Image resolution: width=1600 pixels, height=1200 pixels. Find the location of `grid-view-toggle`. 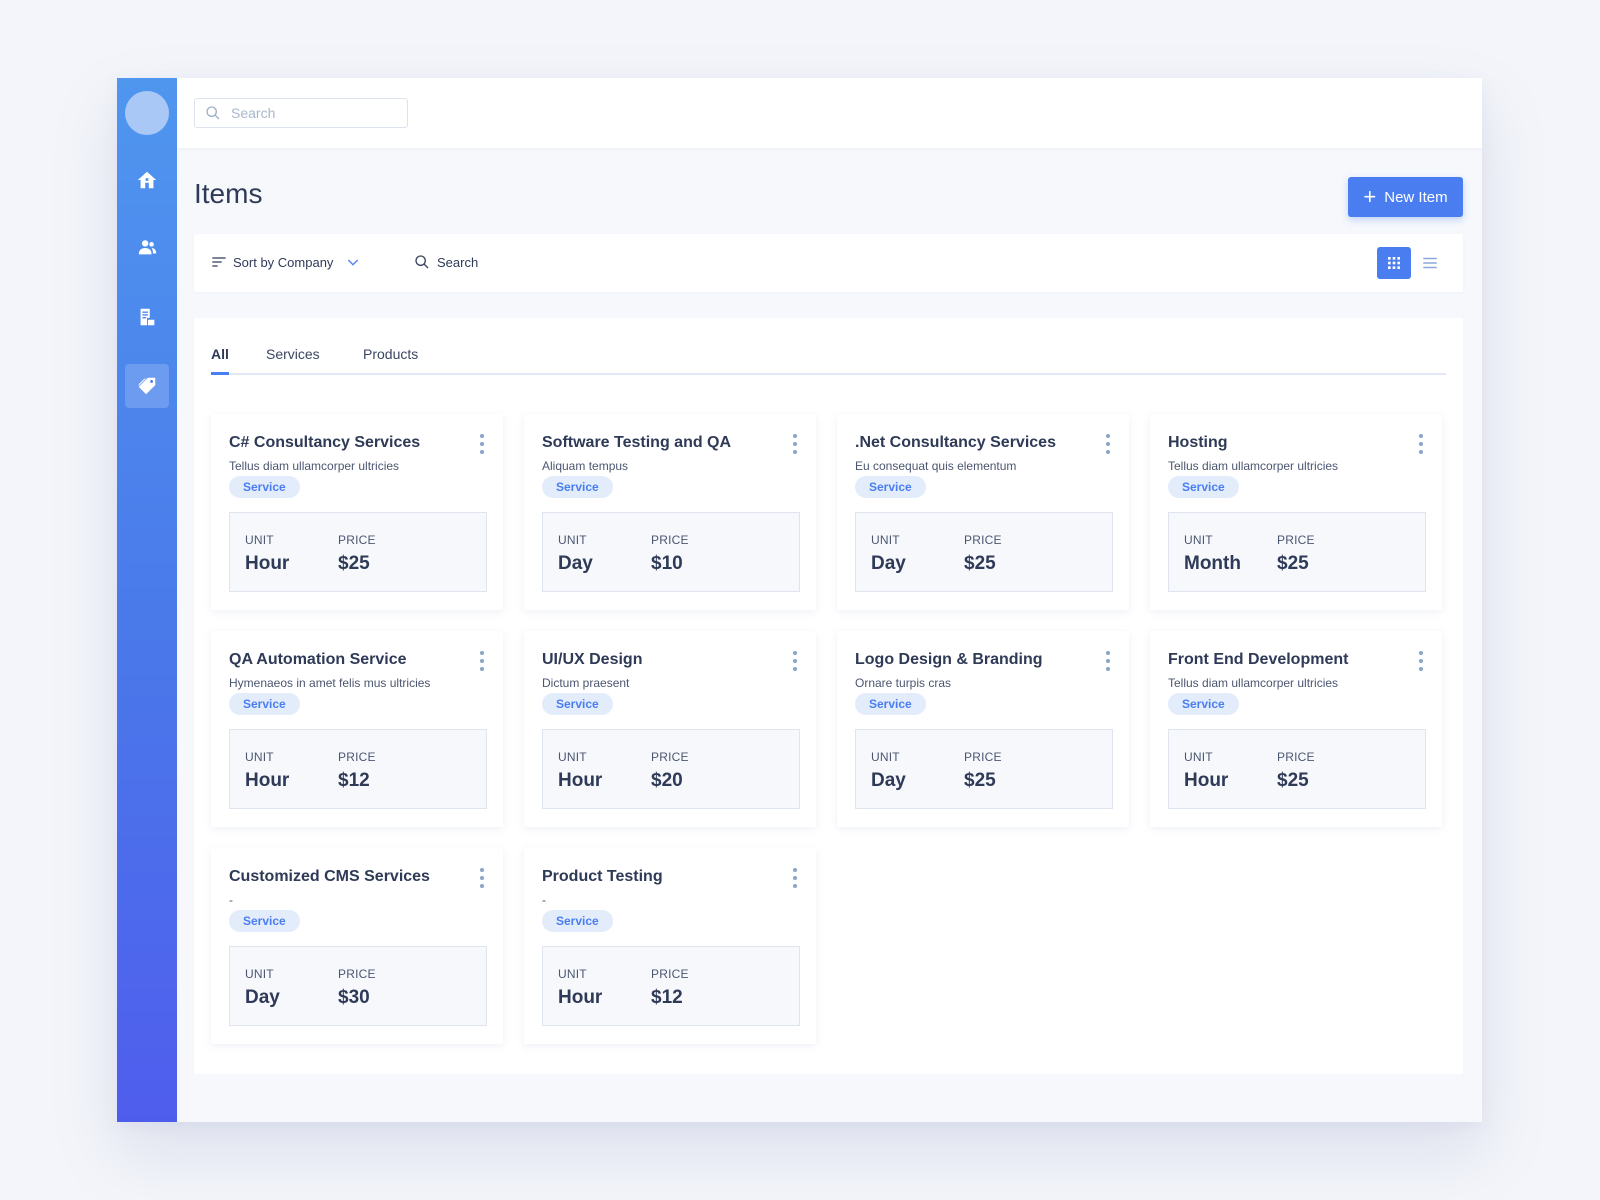

grid-view-toggle is located at coordinates (1394, 263).